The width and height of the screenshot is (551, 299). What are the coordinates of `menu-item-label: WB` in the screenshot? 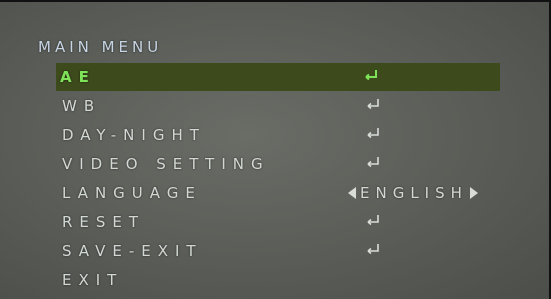 It's located at (82, 106).